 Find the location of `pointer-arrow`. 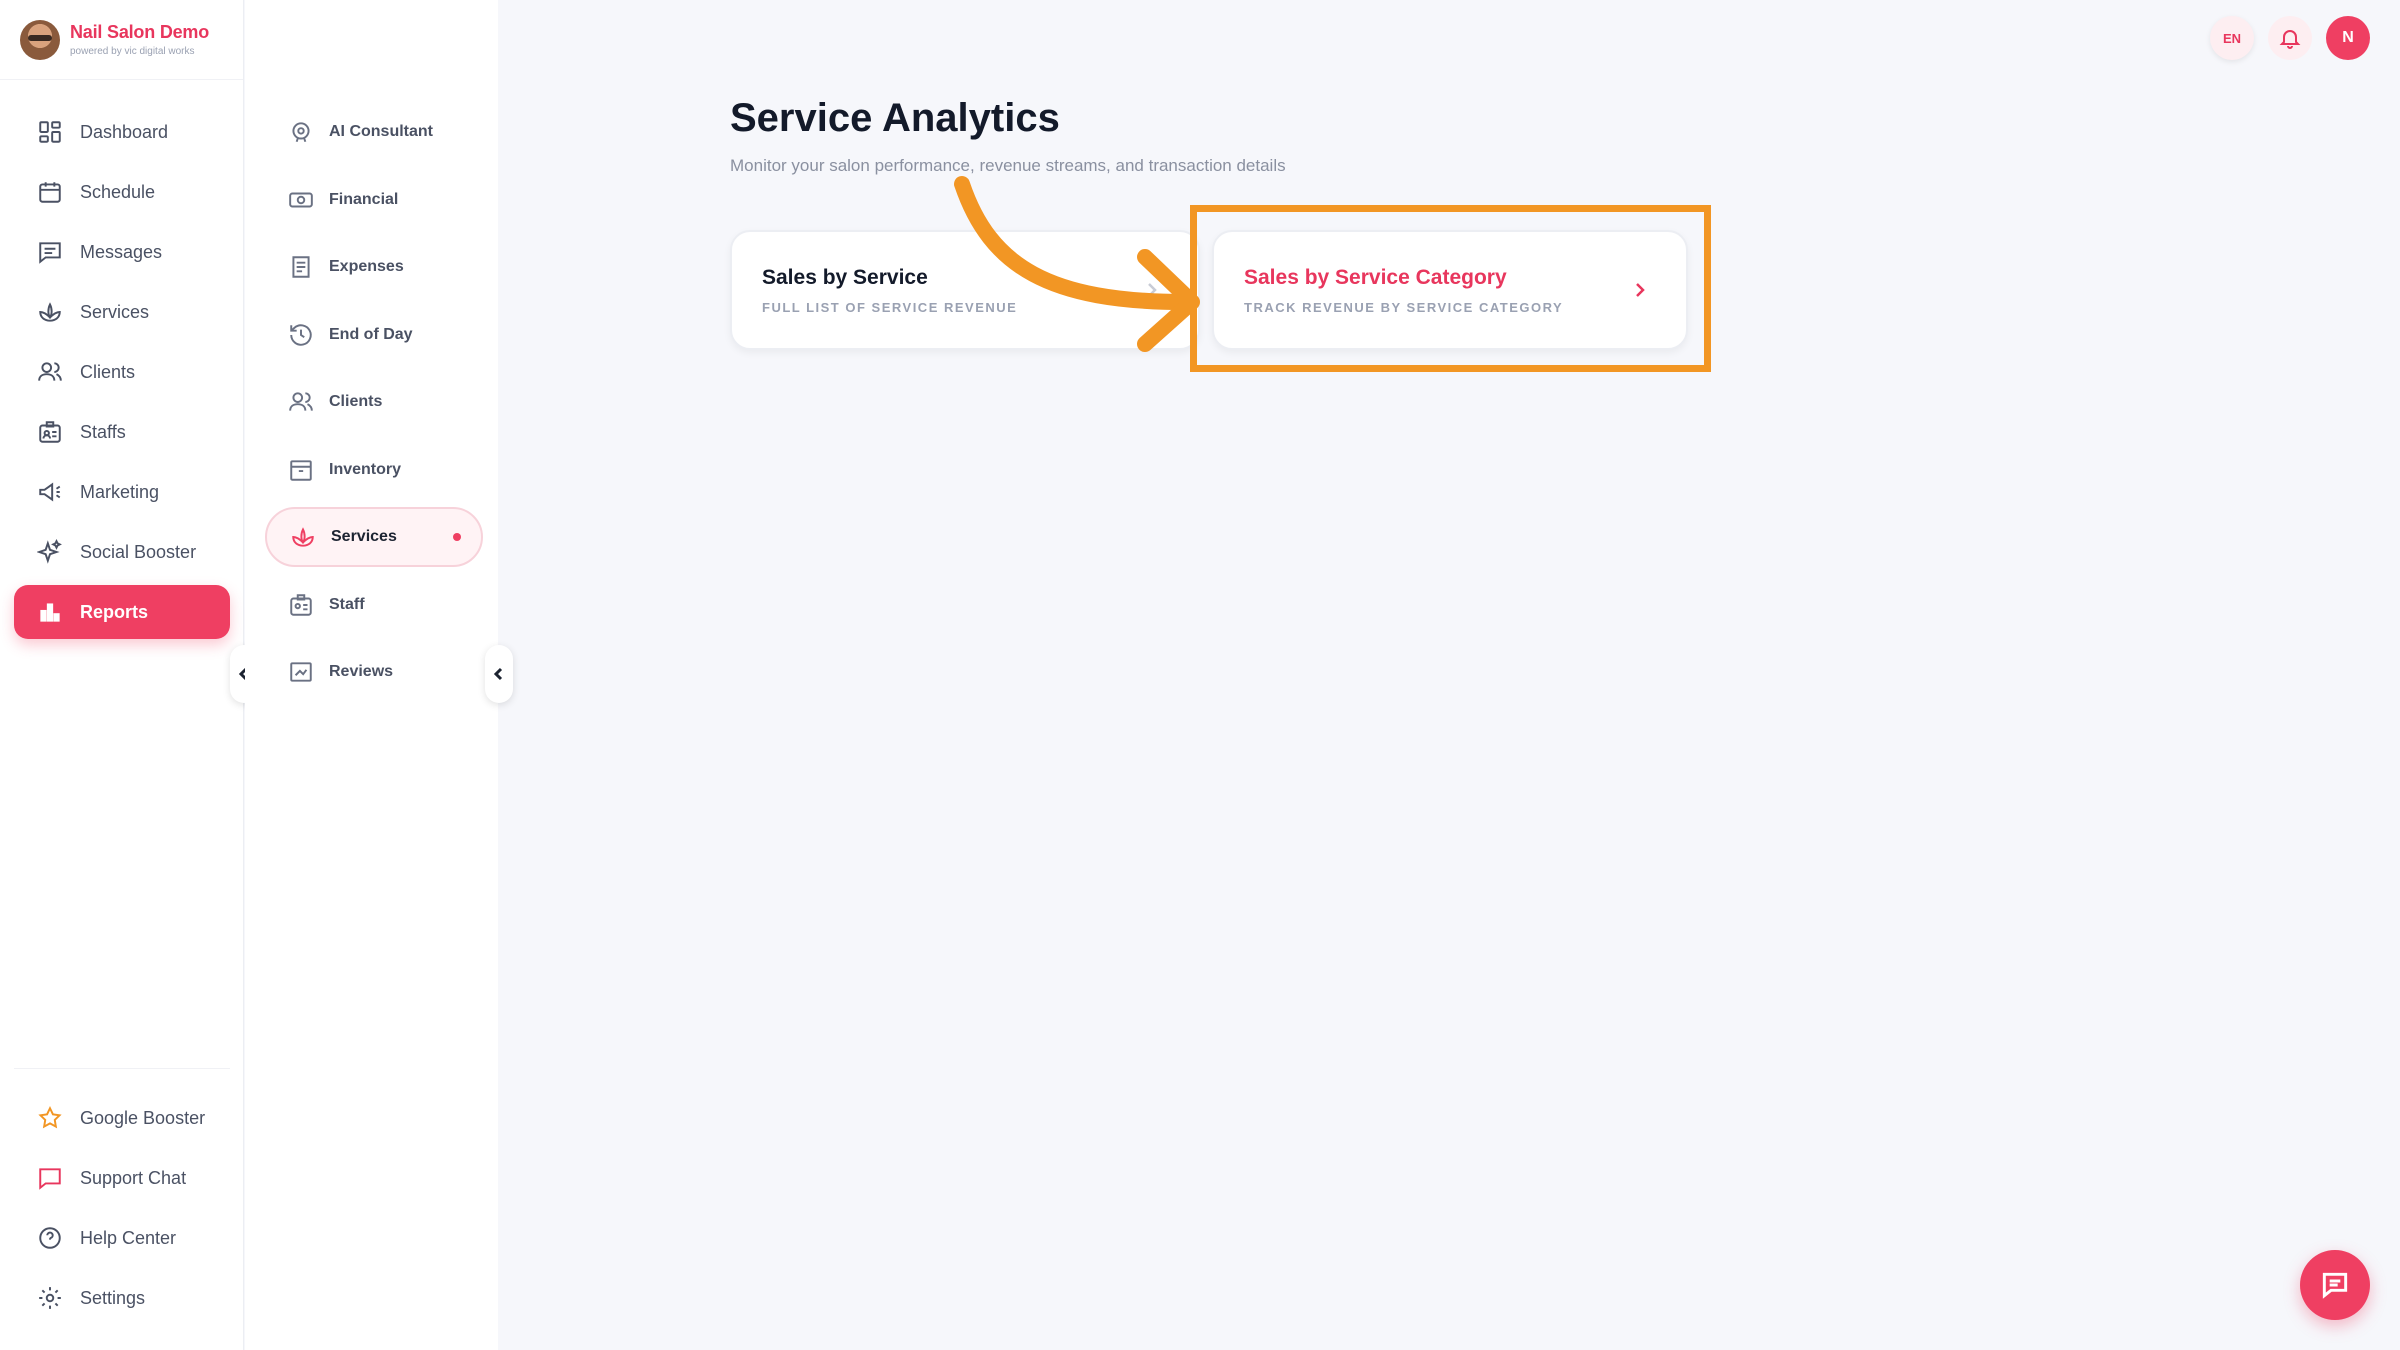

pointer-arrow is located at coordinates (1077, 264).